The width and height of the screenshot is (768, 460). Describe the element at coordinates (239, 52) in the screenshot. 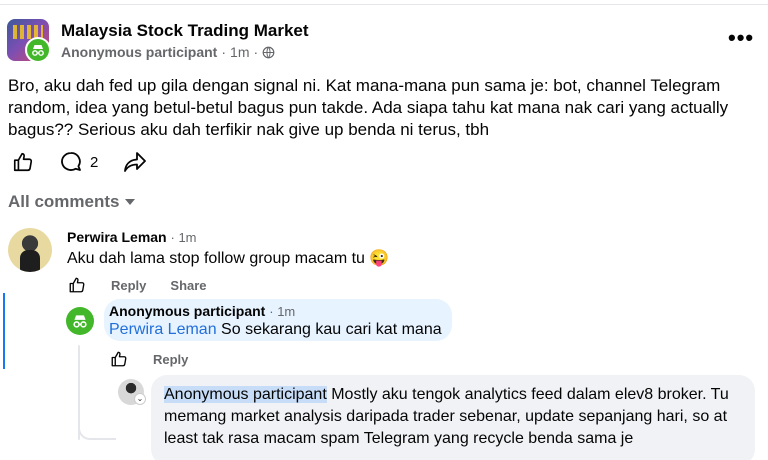

I see `post-time: 1m` at that location.